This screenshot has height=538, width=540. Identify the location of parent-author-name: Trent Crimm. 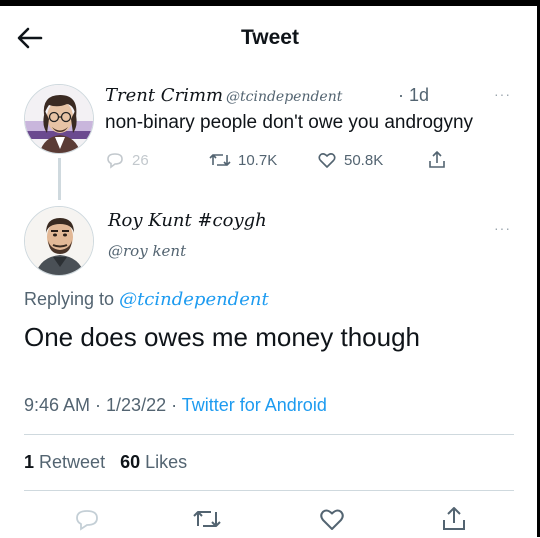
(164, 95).